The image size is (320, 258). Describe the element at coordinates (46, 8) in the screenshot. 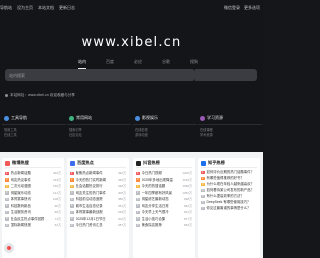

I see `top-link-docs: 本站文档` at that location.